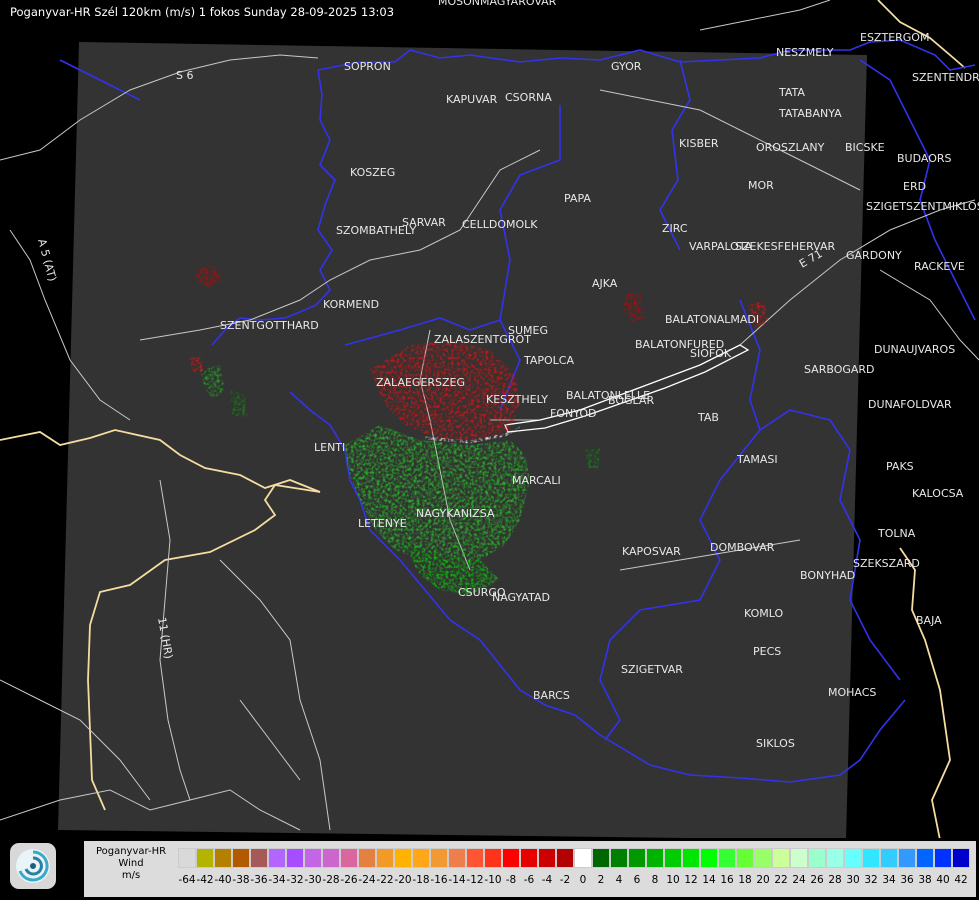 The width and height of the screenshot is (979, 900). What do you see at coordinates (482, 339) in the screenshot?
I see `city-label: ZALASZENTGROT` at bounding box center [482, 339].